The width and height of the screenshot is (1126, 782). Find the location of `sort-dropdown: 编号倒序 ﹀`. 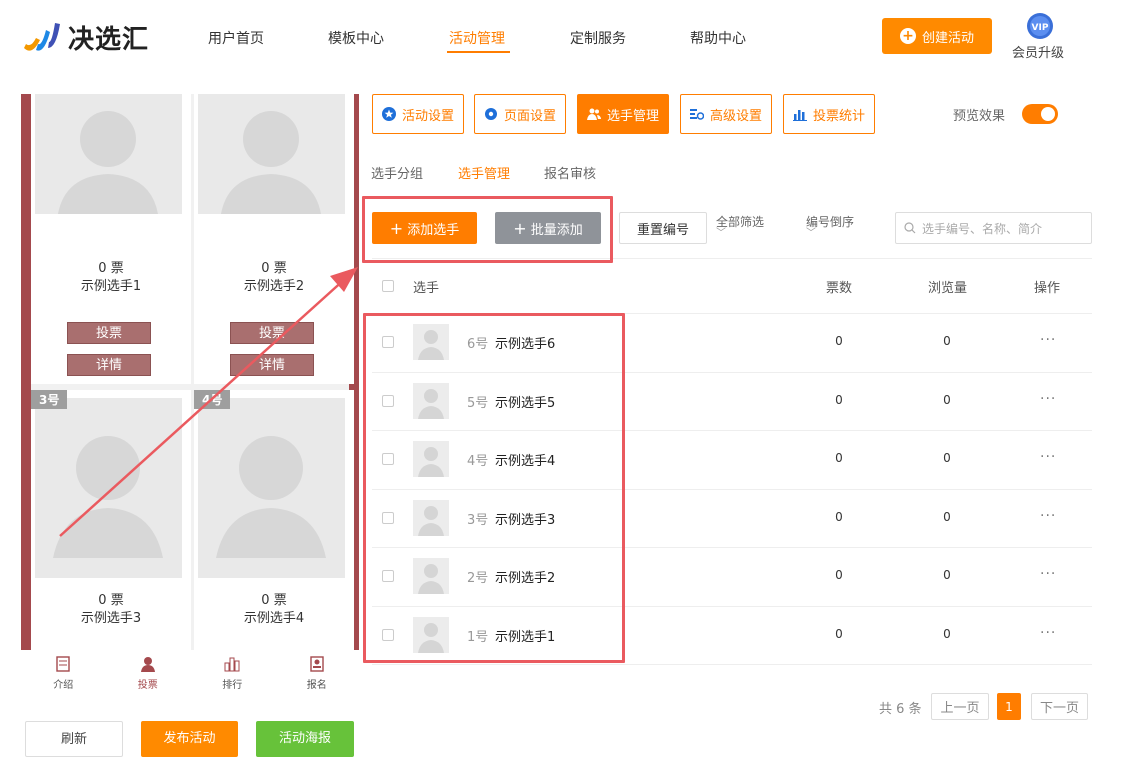

sort-dropdown: 编号倒序 ﹀ is located at coordinates (830, 226).